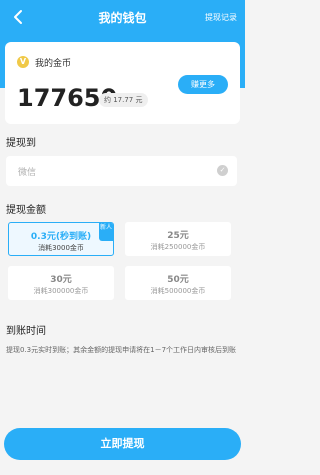 The height and width of the screenshot is (475, 320). Describe the element at coordinates (26, 210) in the screenshot. I see `withdraw-amount-title: 提现金额` at that location.